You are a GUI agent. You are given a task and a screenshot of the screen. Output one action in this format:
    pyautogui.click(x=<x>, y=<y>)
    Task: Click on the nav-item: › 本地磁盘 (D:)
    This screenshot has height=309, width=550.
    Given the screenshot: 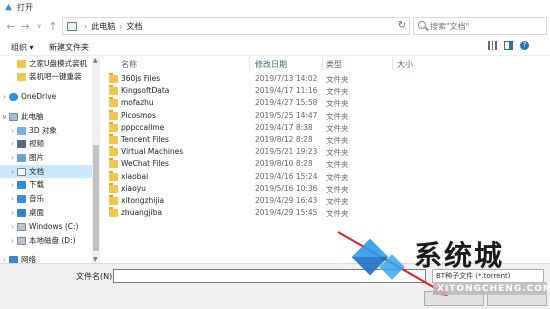 What is the action you would take?
    pyautogui.click(x=46, y=240)
    